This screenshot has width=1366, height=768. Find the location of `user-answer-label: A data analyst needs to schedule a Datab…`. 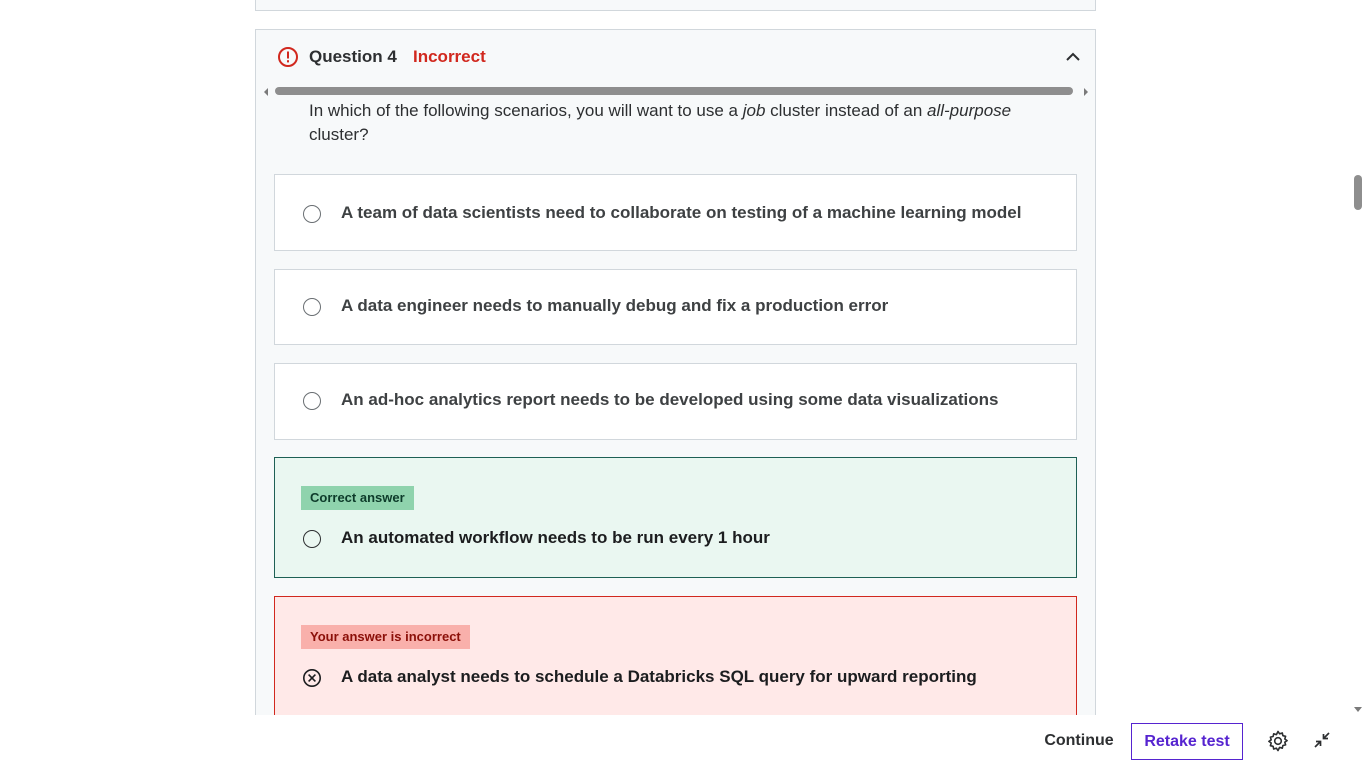

user-answer-label: A data analyst needs to schedule a Datab… is located at coordinates (659, 676).